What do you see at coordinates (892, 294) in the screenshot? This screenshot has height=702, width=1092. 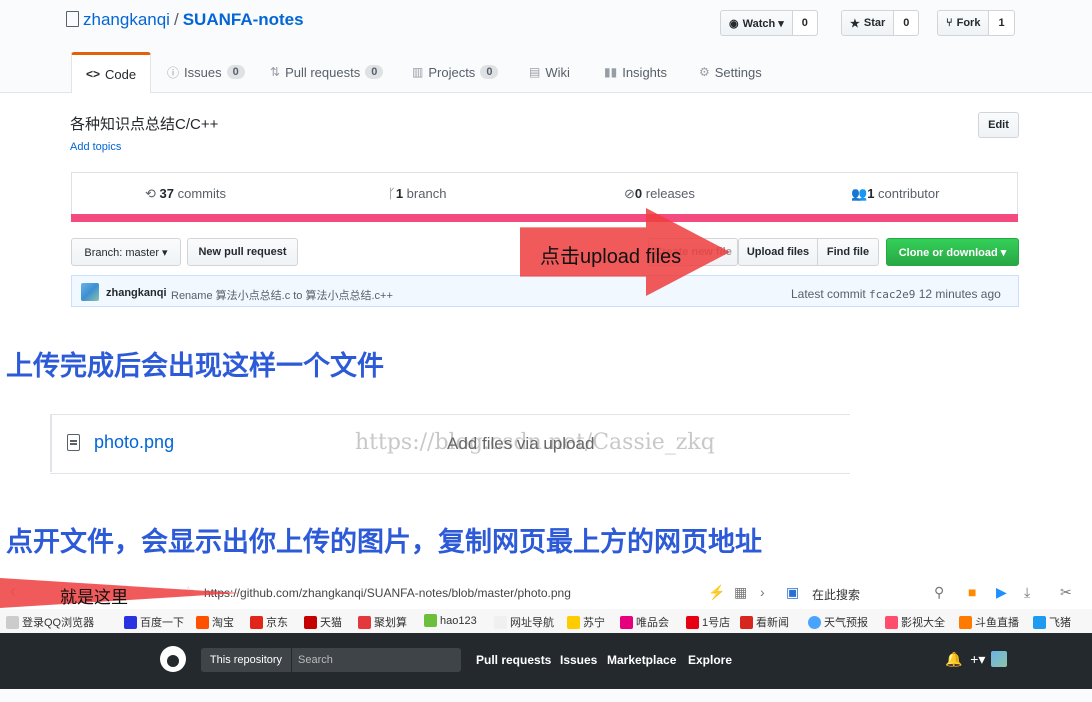 I see `commit-sha: fcac2e9` at bounding box center [892, 294].